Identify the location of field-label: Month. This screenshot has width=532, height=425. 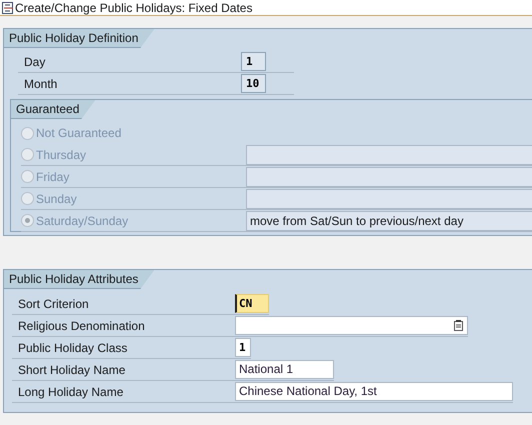
(40, 84).